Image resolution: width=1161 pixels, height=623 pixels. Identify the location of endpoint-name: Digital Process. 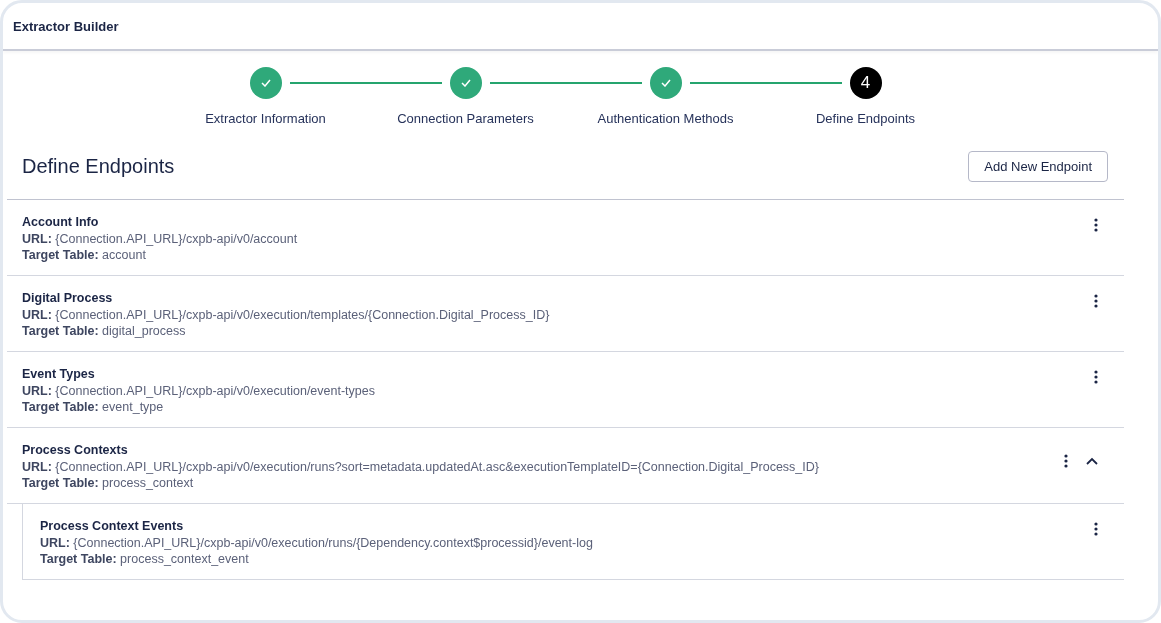
(68, 298).